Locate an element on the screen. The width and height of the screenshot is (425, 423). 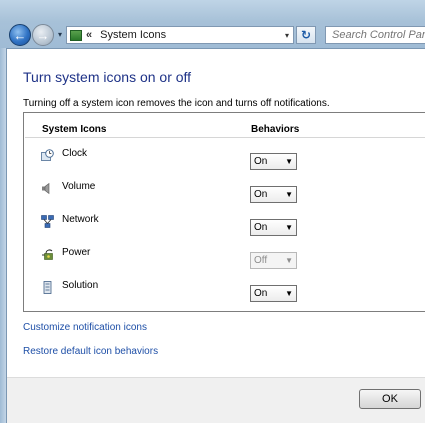
search-input is located at coordinates (378, 35).